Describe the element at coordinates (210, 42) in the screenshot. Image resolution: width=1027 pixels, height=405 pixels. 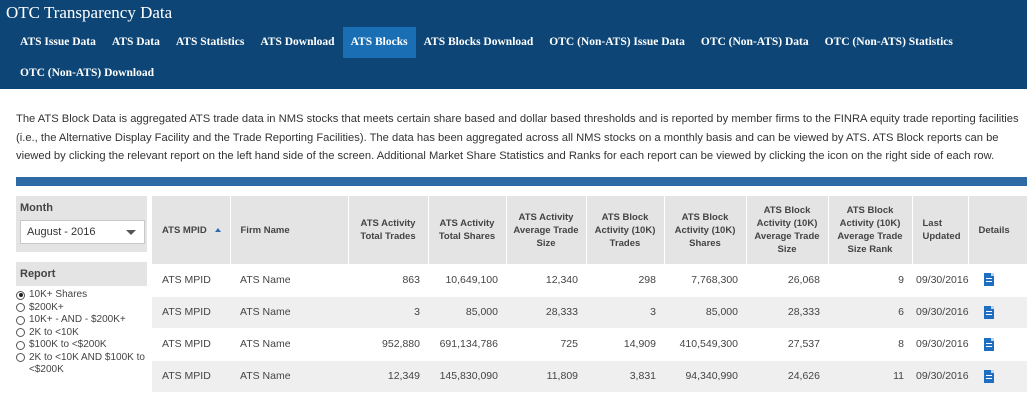
I see `tab-ats-statistics: ATS Statistics` at that location.